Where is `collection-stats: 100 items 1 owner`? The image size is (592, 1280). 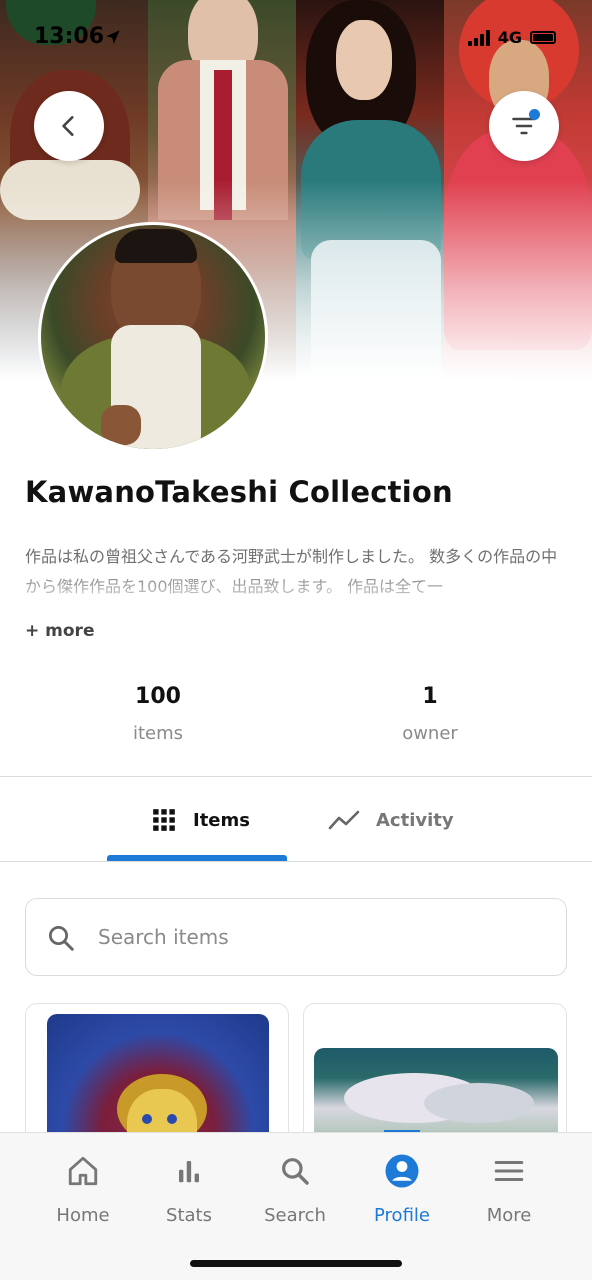 collection-stats: 100 items 1 owner is located at coordinates (296, 719).